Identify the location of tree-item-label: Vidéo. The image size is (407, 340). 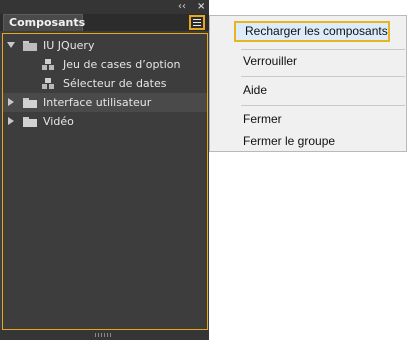
(58, 121).